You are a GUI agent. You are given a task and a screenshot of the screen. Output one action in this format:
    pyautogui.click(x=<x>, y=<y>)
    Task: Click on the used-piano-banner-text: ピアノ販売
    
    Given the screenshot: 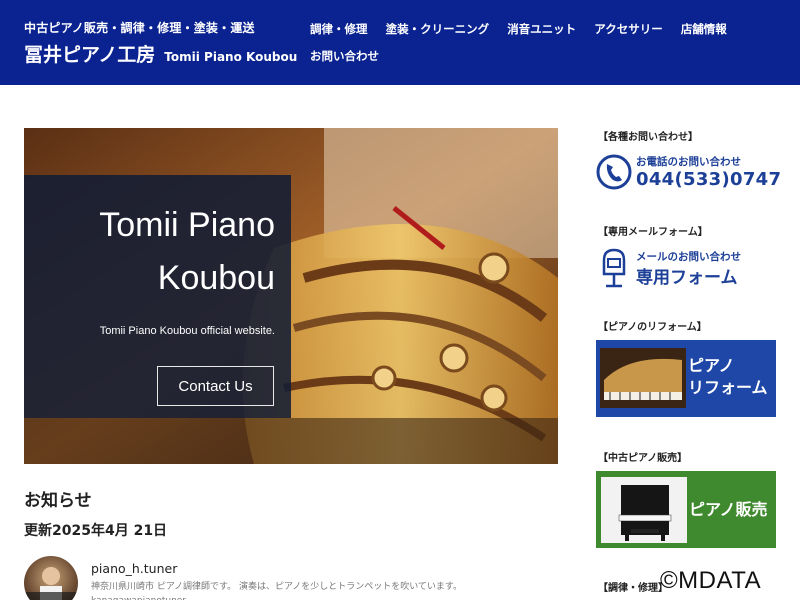 What is the action you would take?
    pyautogui.click(x=728, y=509)
    